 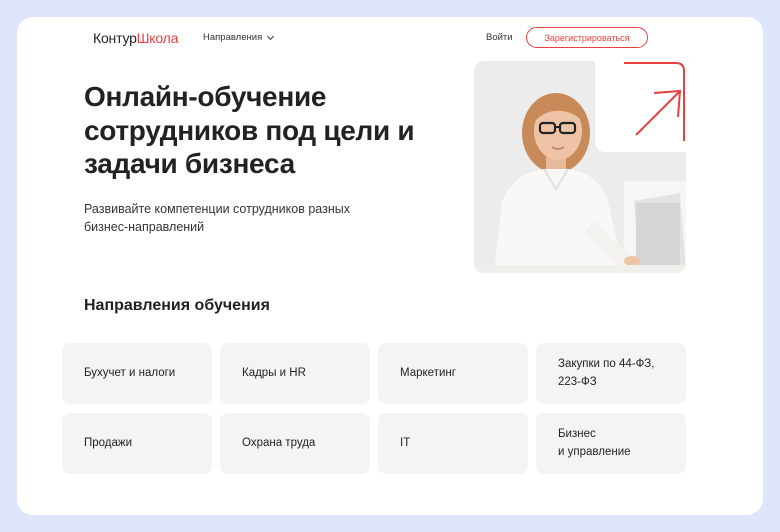 I want to click on nav-directions-dropdown: Направления, so click(x=239, y=37).